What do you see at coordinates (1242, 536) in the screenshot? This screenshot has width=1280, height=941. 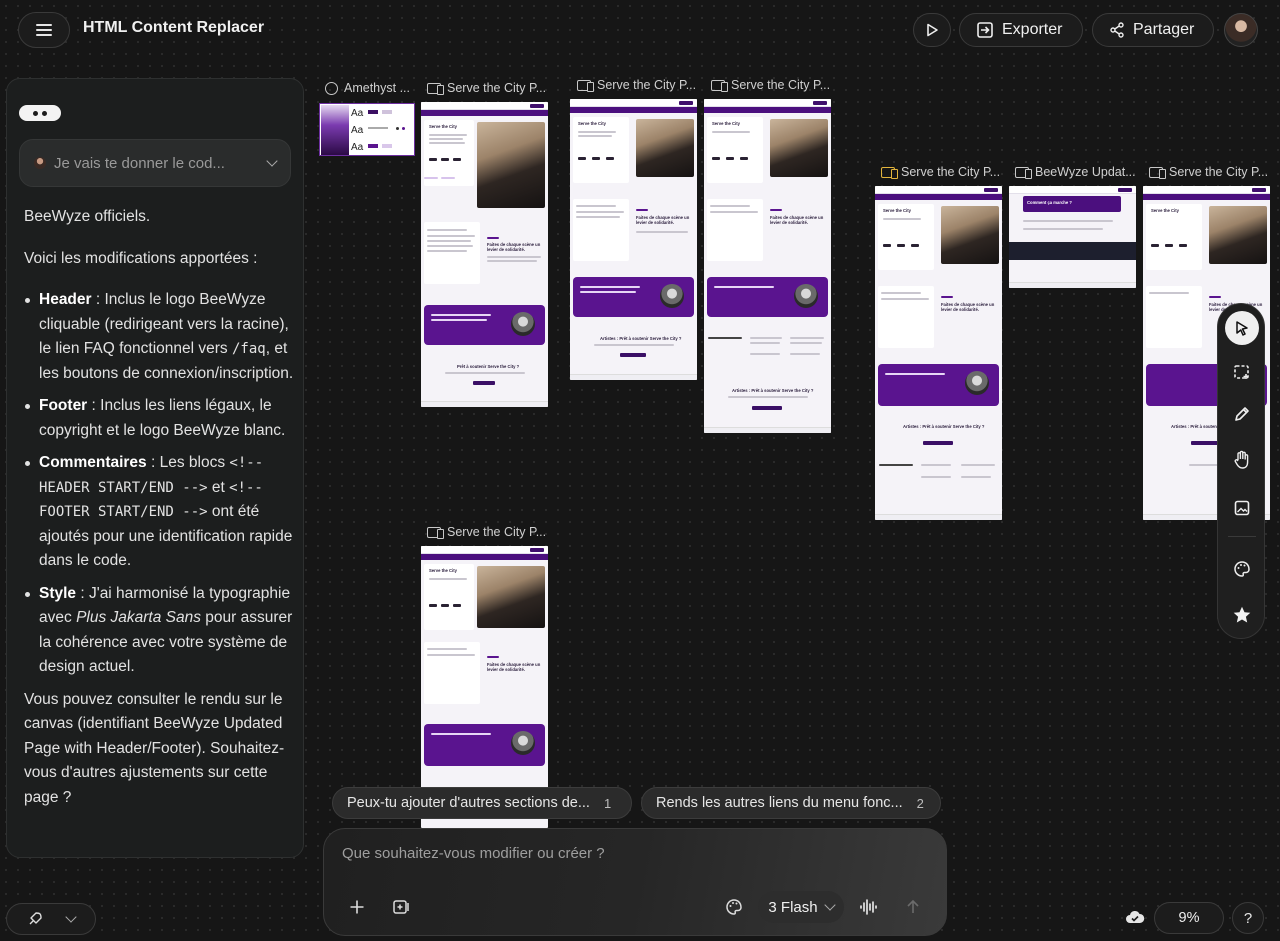 I see `toolbar-divider` at bounding box center [1242, 536].